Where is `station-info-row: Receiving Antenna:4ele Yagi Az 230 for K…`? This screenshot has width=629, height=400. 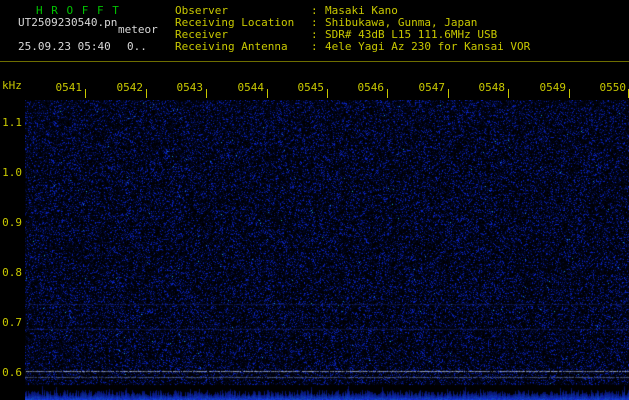 station-info-row: Receiving Antenna:4ele Yagi Az 230 for K… is located at coordinates (352, 47).